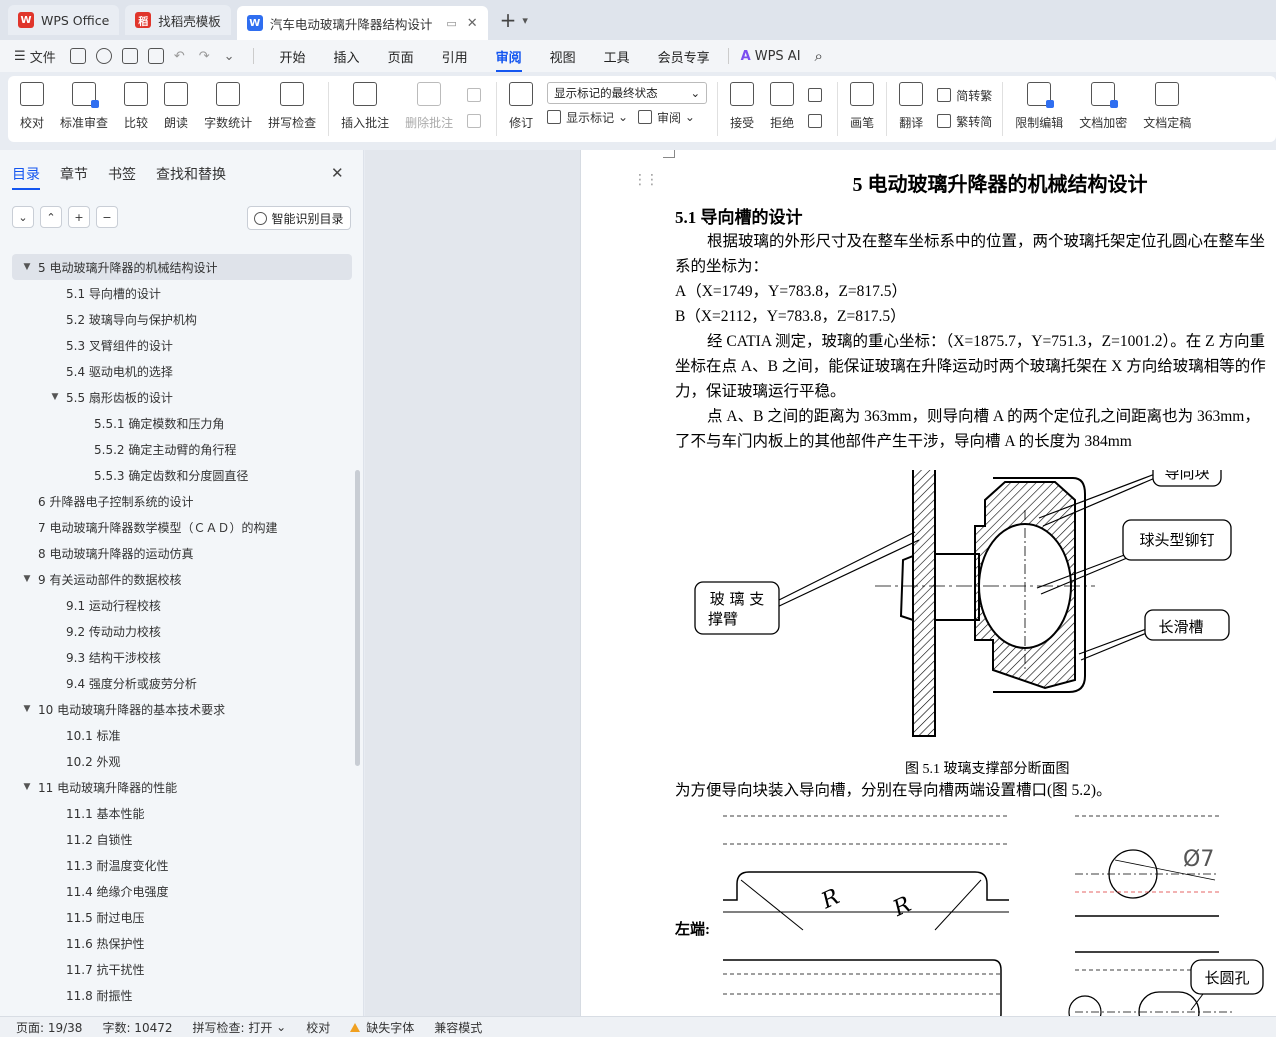 The height and width of the screenshot is (1037, 1276). I want to click on save-icon, so click(77, 56).